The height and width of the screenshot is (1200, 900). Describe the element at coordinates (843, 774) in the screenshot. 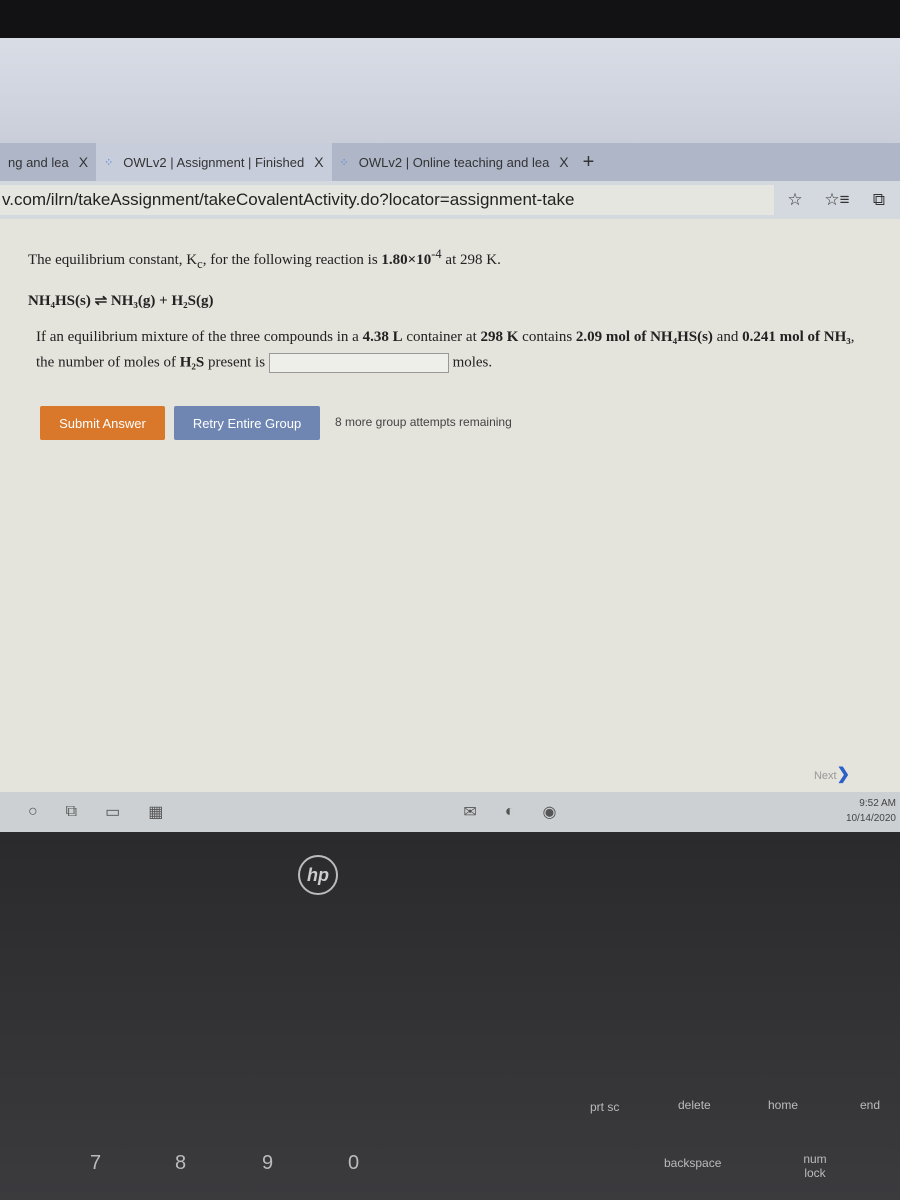

I see `chevron-right-icon: ❯` at that location.